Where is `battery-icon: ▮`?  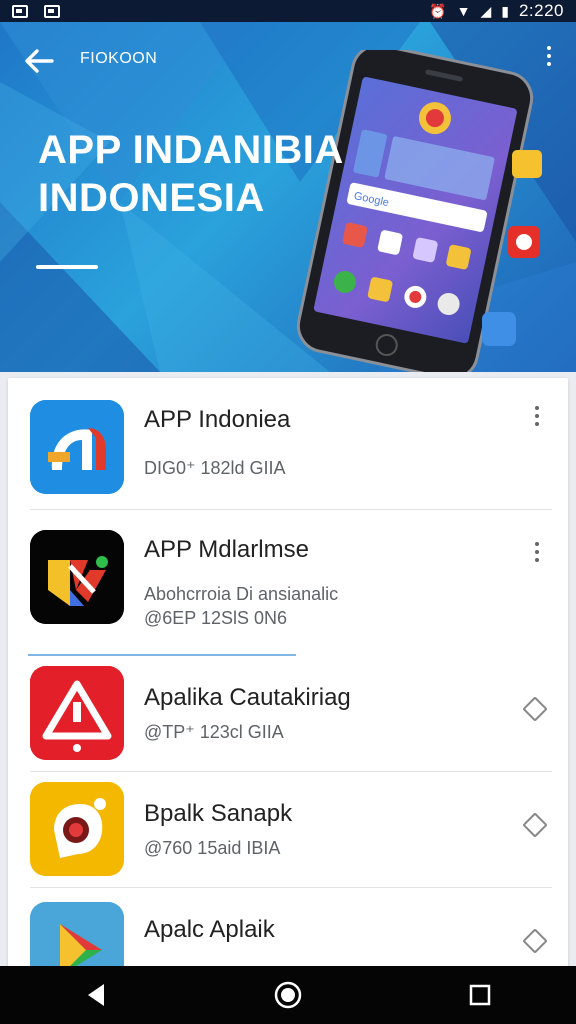 battery-icon: ▮ is located at coordinates (505, 11).